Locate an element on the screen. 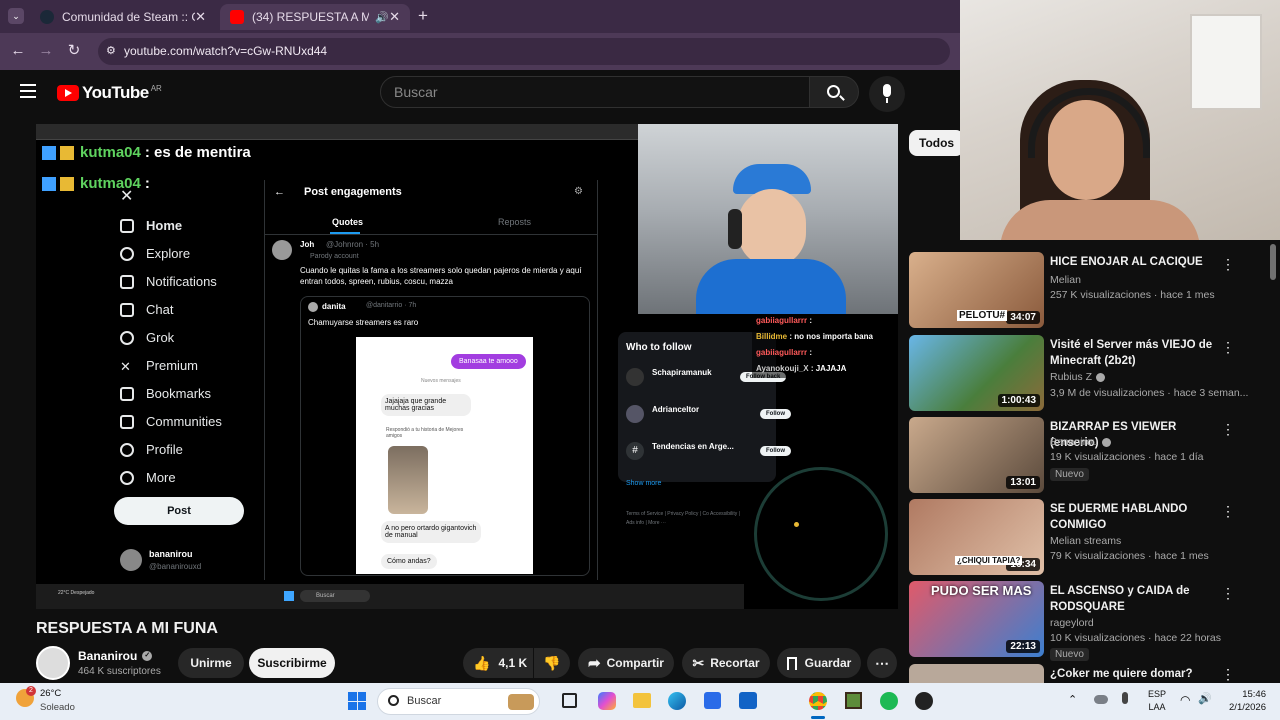  subscribe-button: Suscribirme is located at coordinates (292, 663).